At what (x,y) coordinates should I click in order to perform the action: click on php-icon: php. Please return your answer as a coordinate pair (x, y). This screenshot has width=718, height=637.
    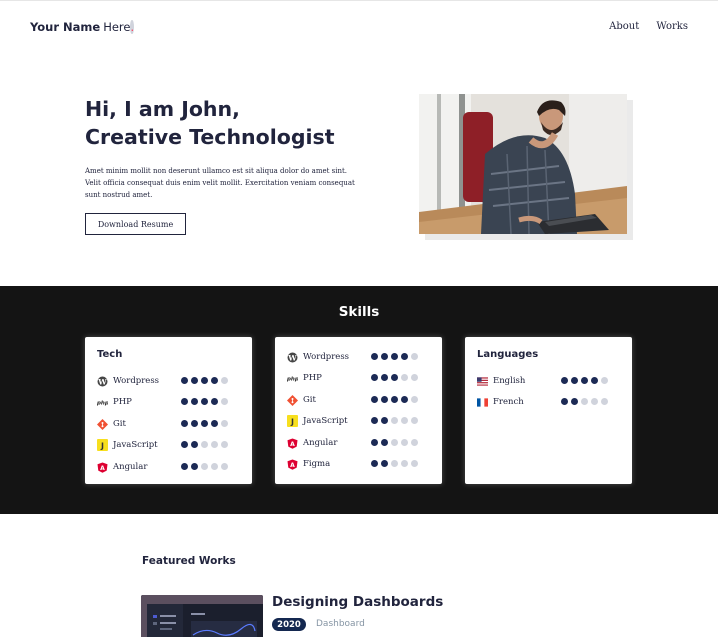
    Looking at the image, I should click on (102, 402).